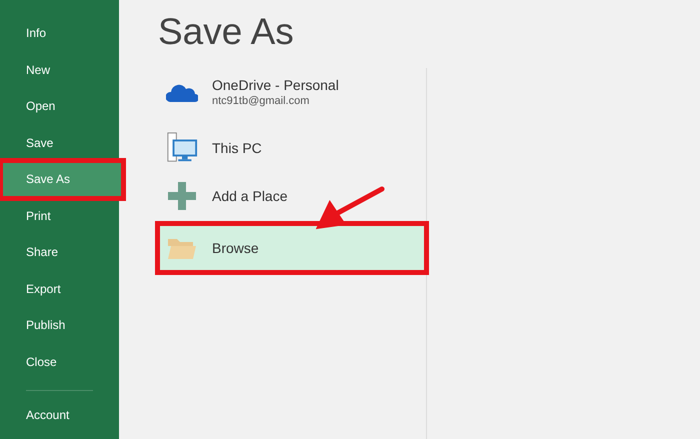 The image size is (700, 439). I want to click on sidebar-item: Info, so click(59, 33).